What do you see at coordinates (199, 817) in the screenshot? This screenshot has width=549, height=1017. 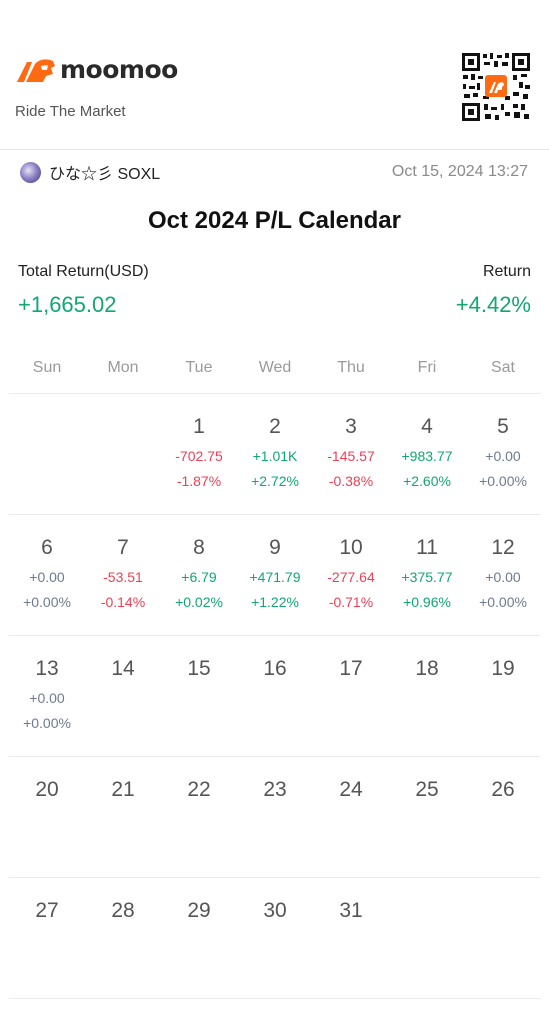 I see `calendar-day-cell: 22` at bounding box center [199, 817].